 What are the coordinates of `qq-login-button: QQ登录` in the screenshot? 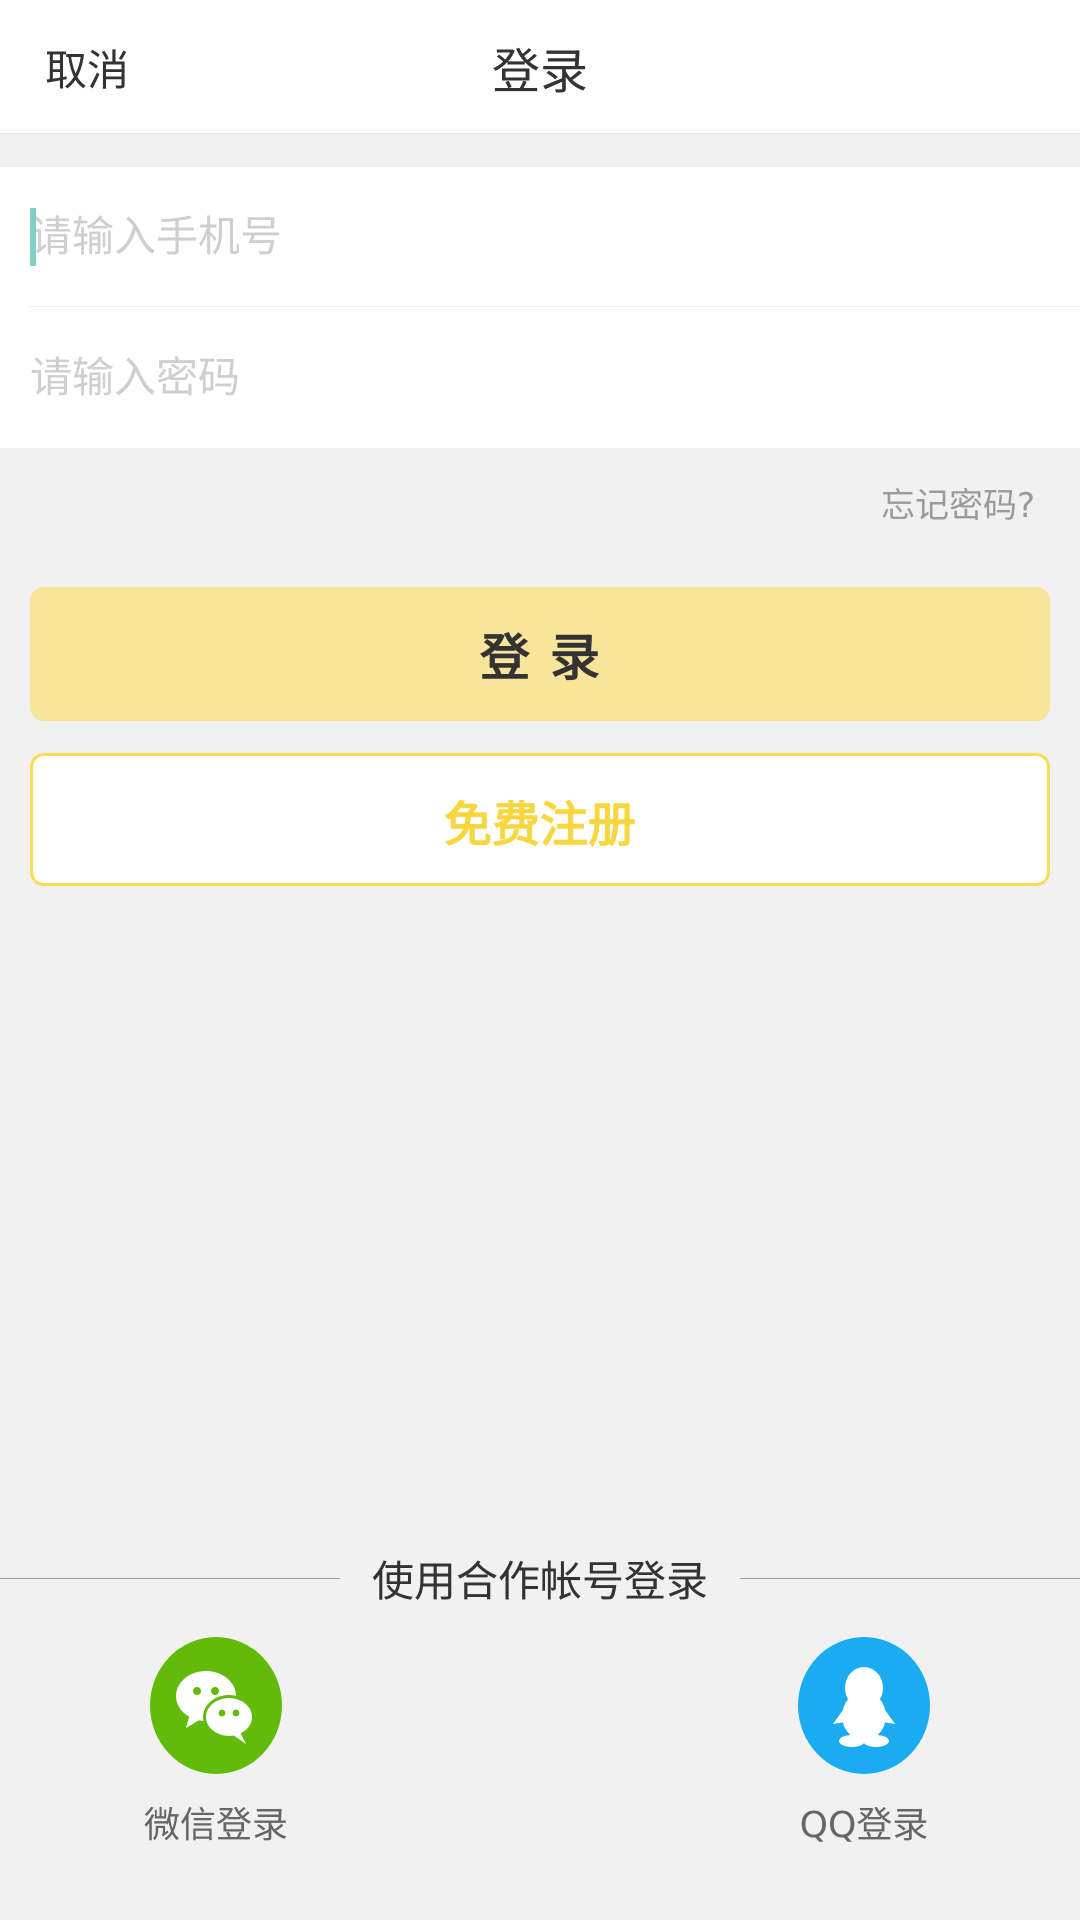 It's located at (864, 1742).